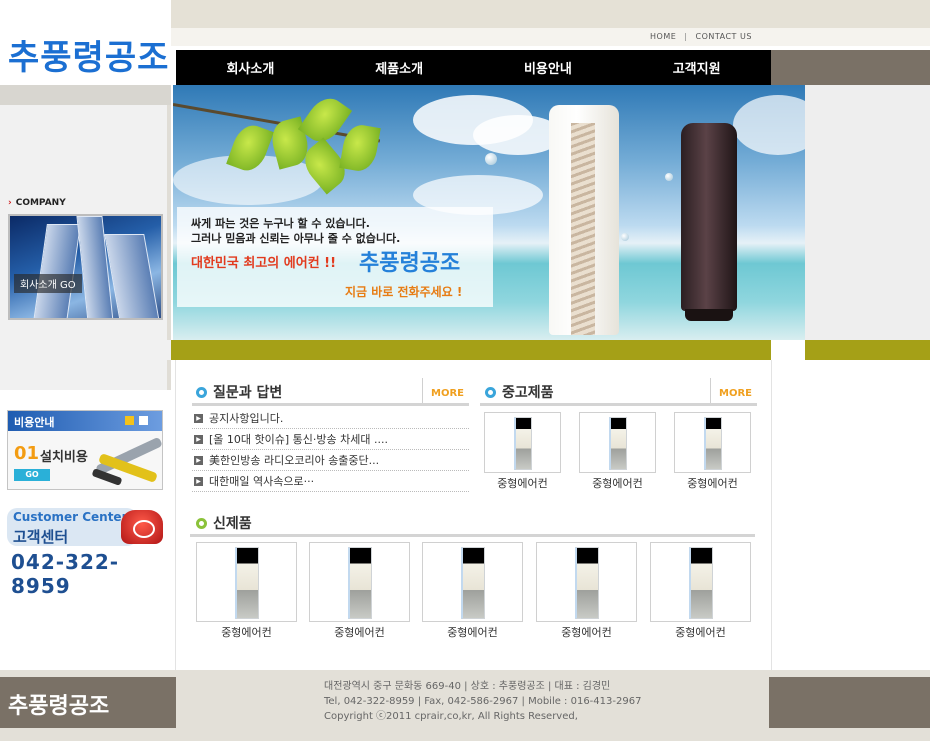  I want to click on banner-line-2: 그러나 믿음과 신뢰는 아무나 줄 수 없습니다., so click(296, 238).